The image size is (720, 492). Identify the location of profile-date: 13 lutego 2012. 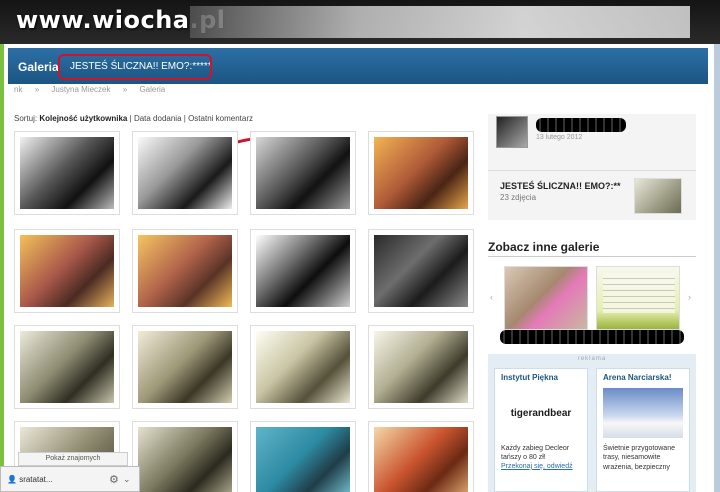
(559, 137).